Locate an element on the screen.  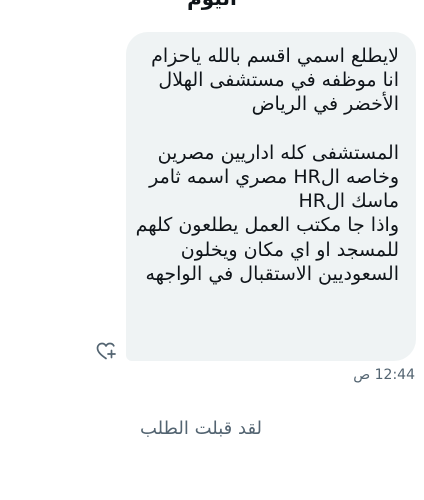
request-accepted-notice: لقد قبلت الطلب is located at coordinates (201, 428).